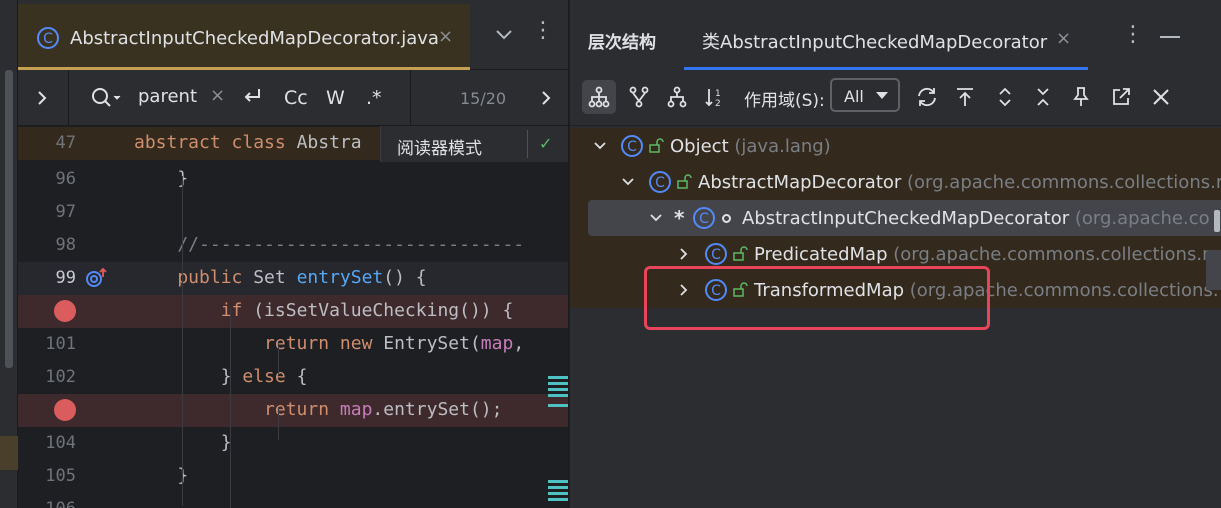 This screenshot has width=1221, height=508. Describe the element at coordinates (324, 310) in the screenshot. I see `code-text: if (isSetValueChecking()) {` at that location.